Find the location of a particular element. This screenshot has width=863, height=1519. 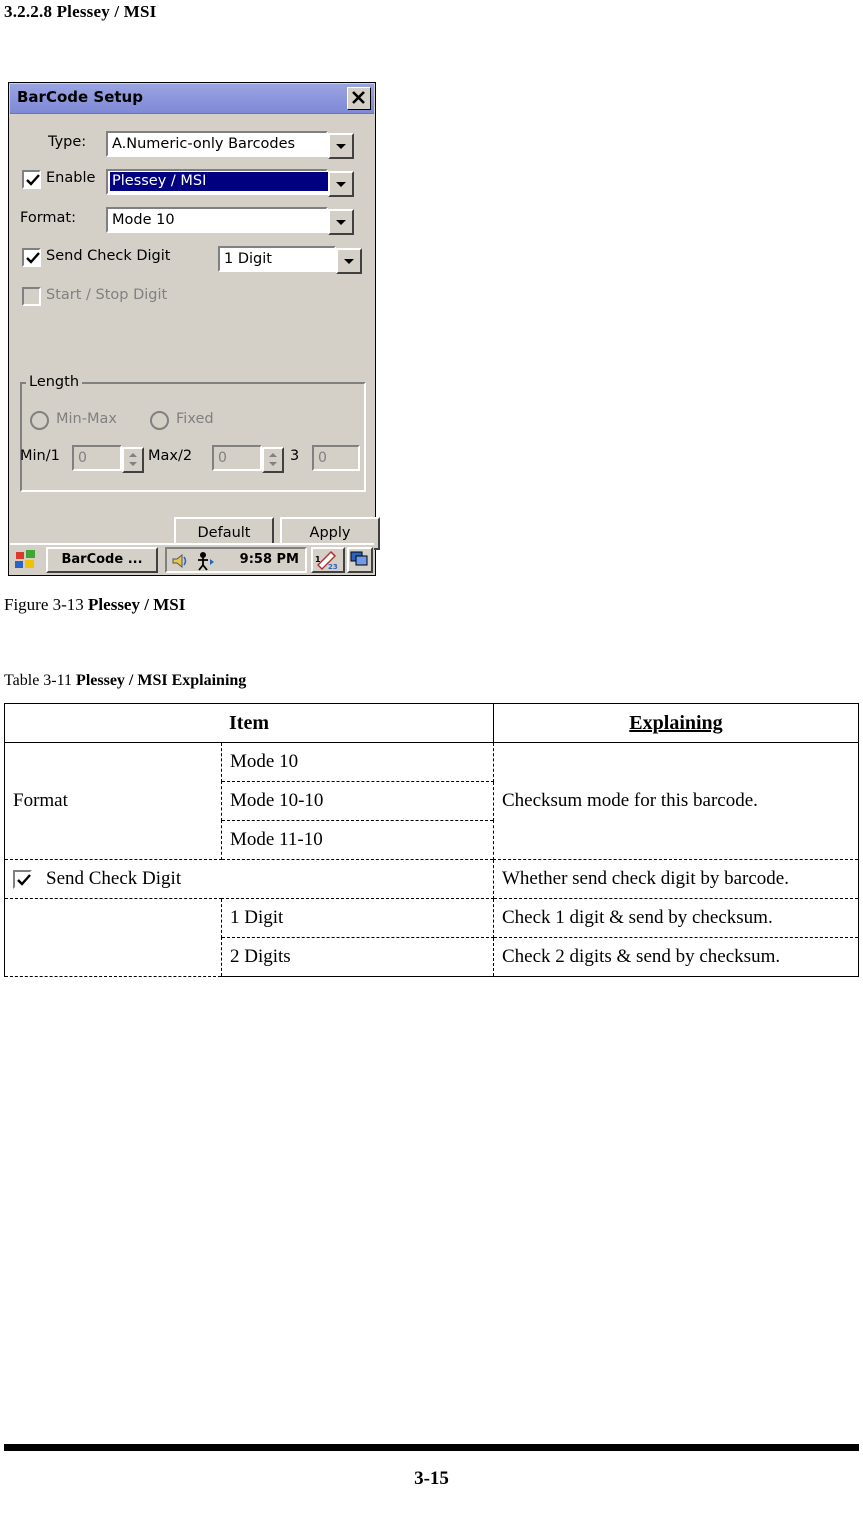

send-check-digit-item-label: Send Check Digit is located at coordinates (114, 878).